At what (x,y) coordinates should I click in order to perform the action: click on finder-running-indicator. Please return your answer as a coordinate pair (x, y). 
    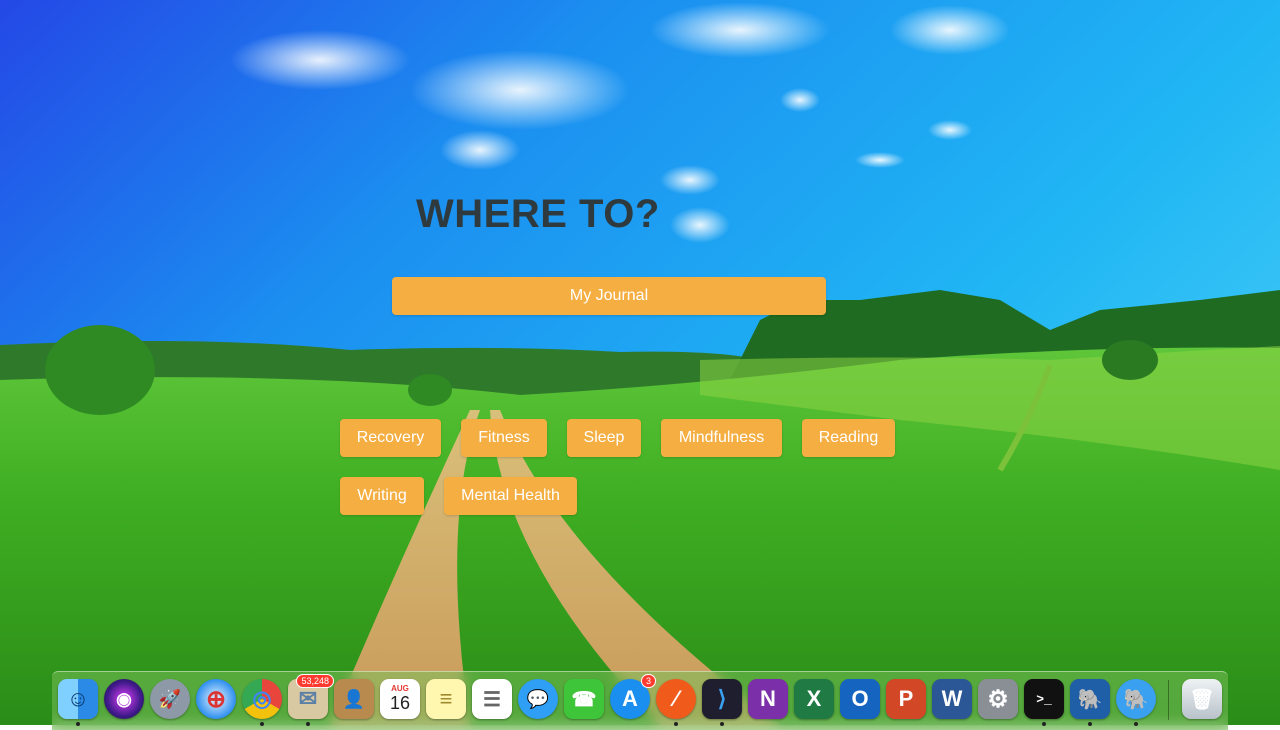
    Looking at the image, I should click on (78, 724).